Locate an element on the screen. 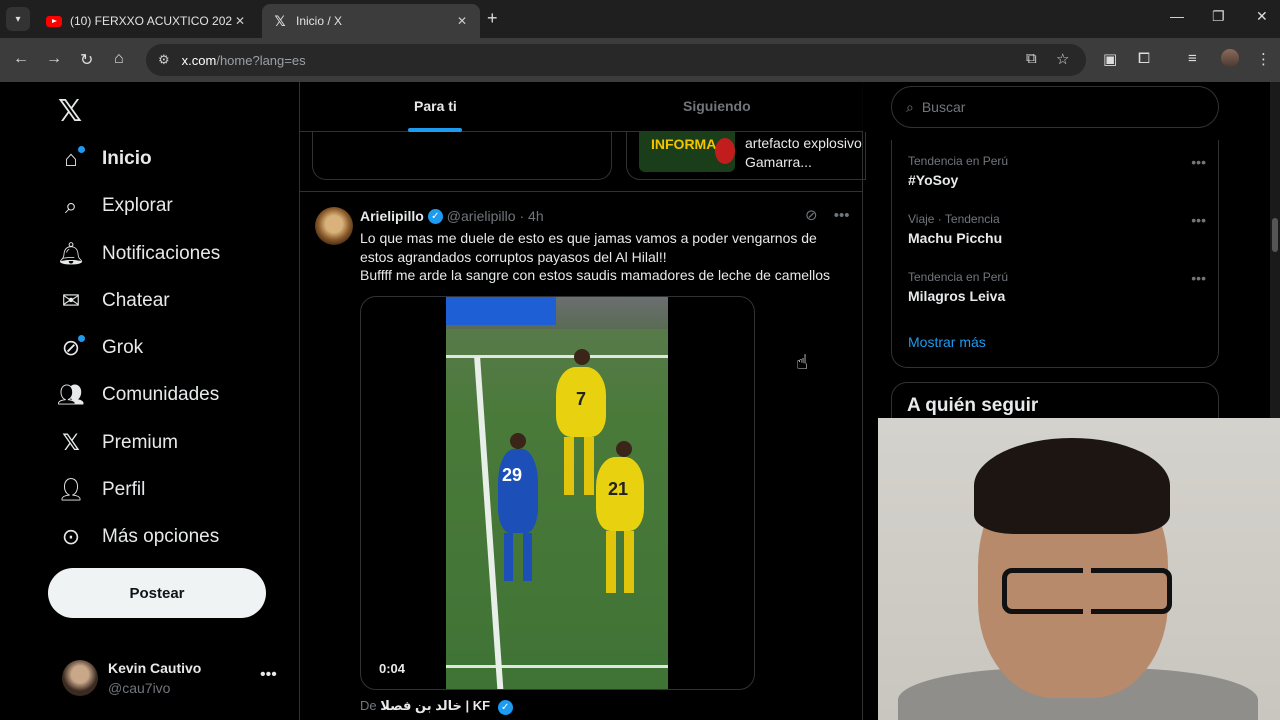  address-bar: ⚙ x.com/home?lang=es is located at coordinates (616, 60).